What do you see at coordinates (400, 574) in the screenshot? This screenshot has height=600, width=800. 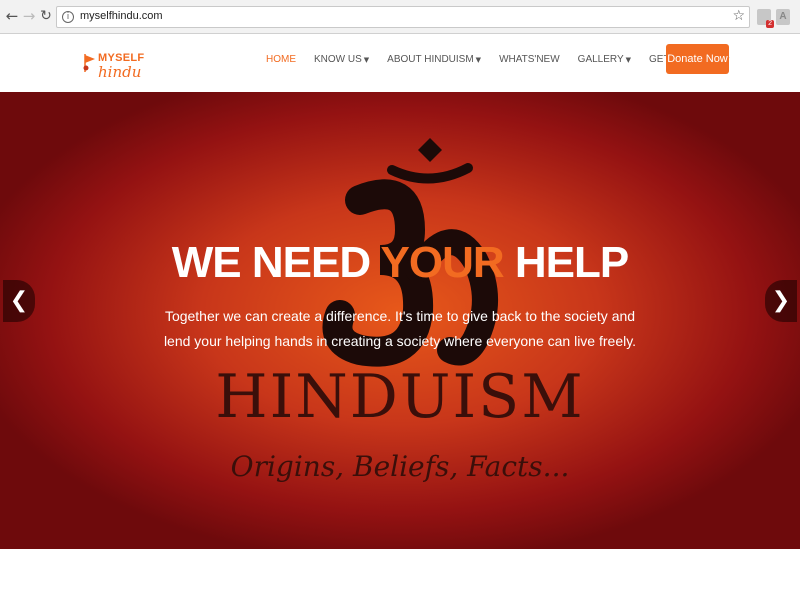 I see `page-below-fold` at bounding box center [400, 574].